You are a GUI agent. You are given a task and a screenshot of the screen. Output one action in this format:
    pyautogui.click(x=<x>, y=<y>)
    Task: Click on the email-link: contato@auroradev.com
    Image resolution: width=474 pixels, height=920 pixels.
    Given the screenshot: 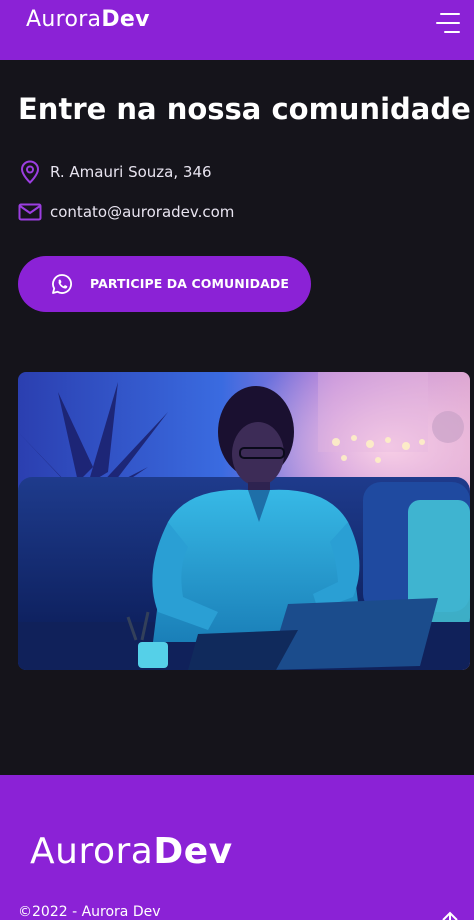 What is the action you would take?
    pyautogui.click(x=142, y=212)
    